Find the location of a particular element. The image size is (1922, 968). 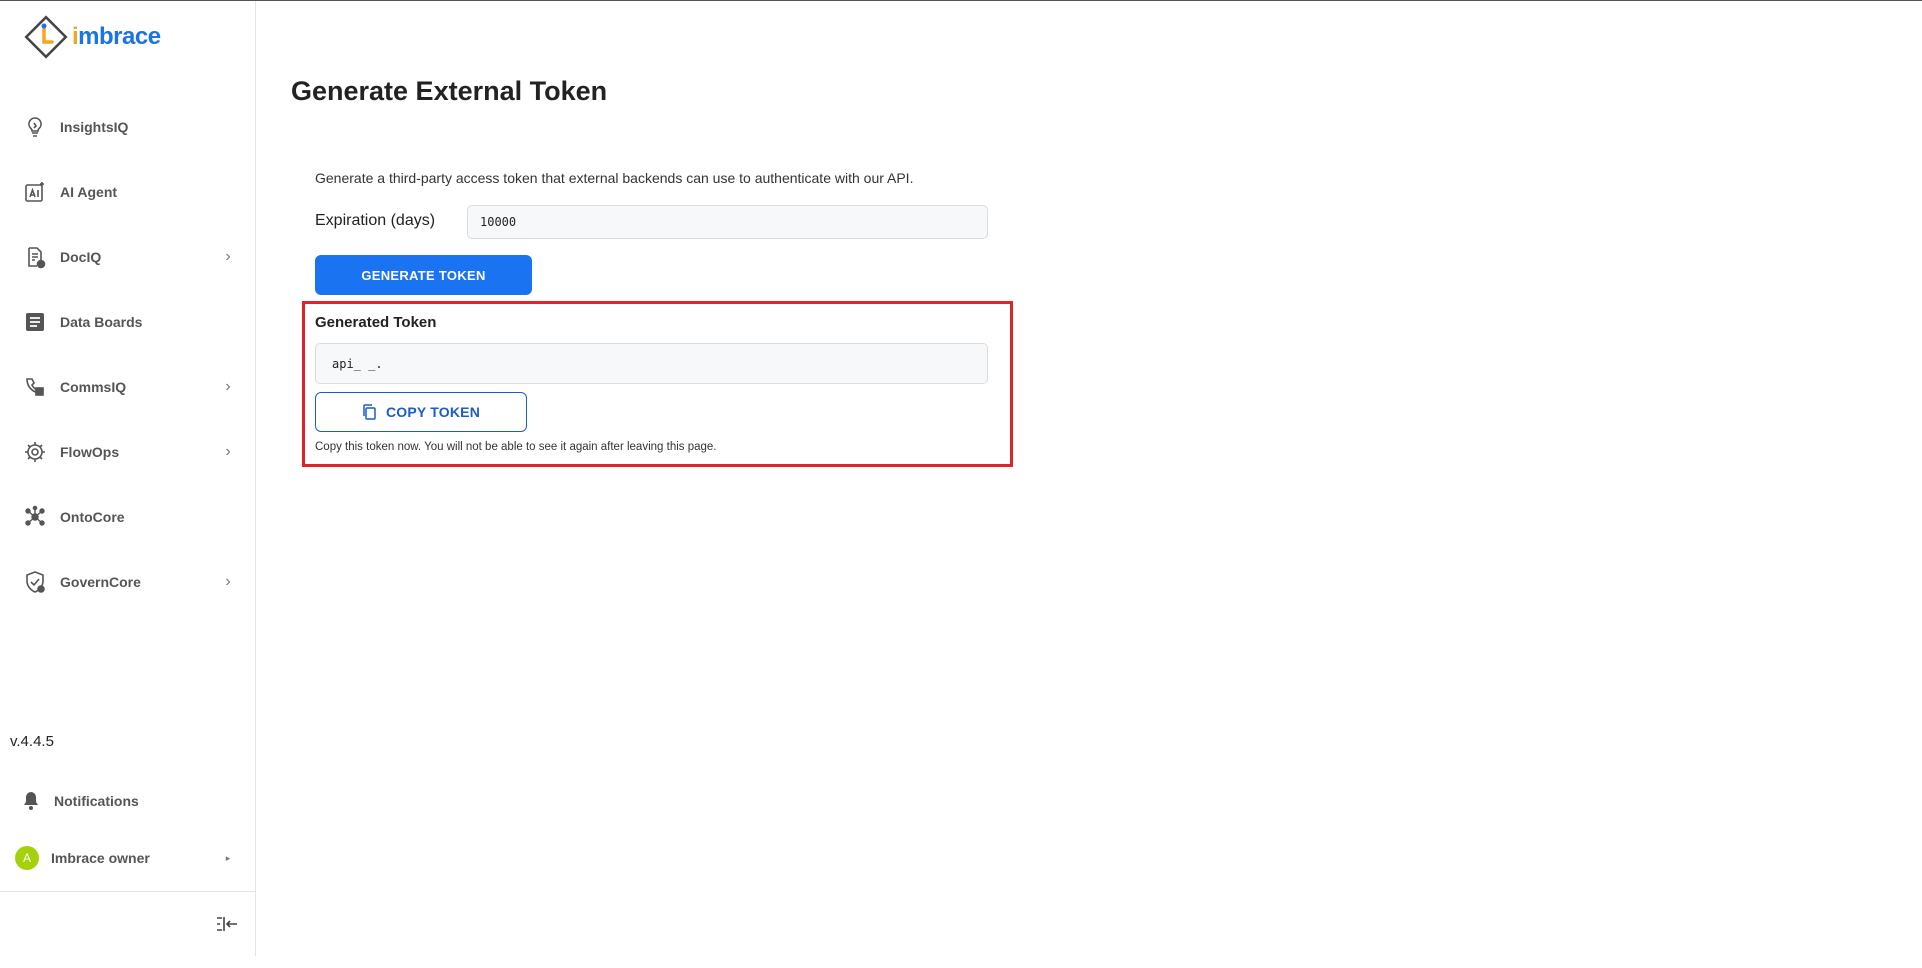

caret-right-icon: ▸ is located at coordinates (228, 857).